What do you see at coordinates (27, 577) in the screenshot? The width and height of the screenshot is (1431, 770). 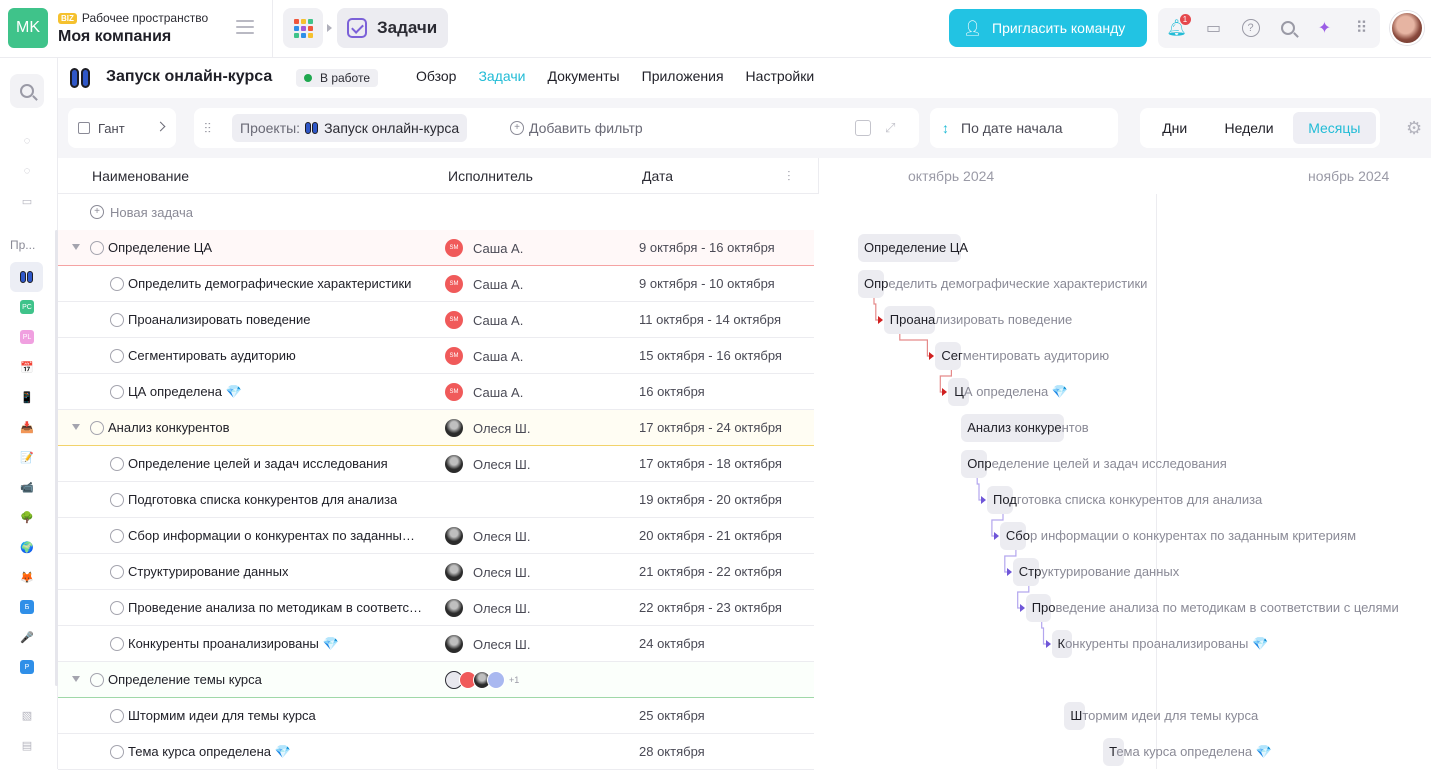 I see `fox-icon: 🦊` at bounding box center [27, 577].